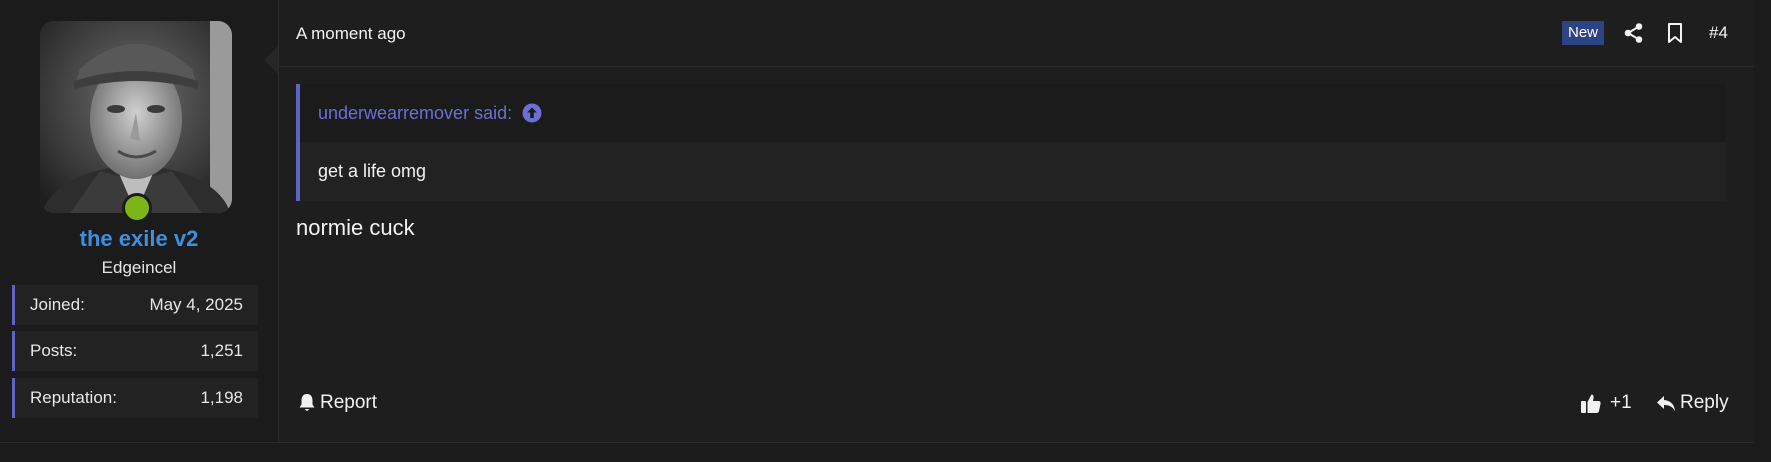 The width and height of the screenshot is (1771, 462). Describe the element at coordinates (196, 304) in the screenshot. I see `stat-value: May 4, 2025` at that location.